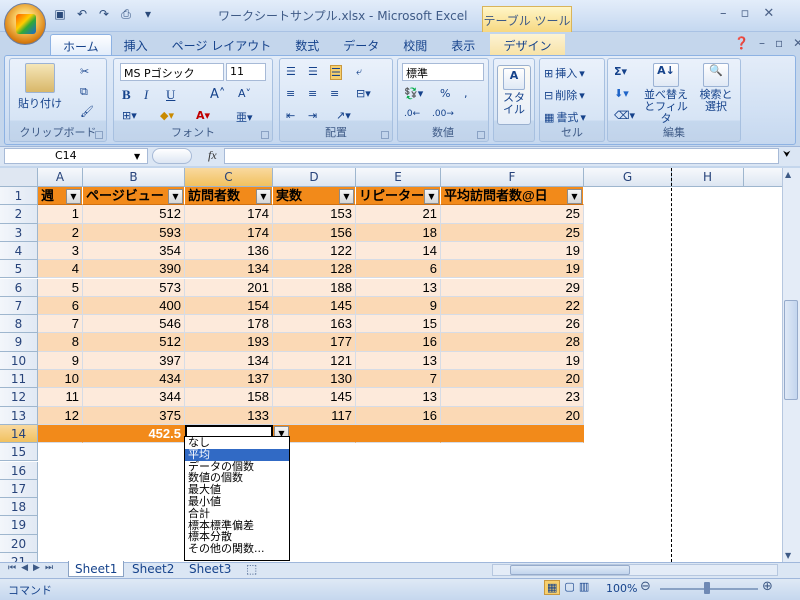 This screenshot has height=600, width=800. What do you see at coordinates (512, 214) in the screenshot?
I see `table-cell: 25` at bounding box center [512, 214].